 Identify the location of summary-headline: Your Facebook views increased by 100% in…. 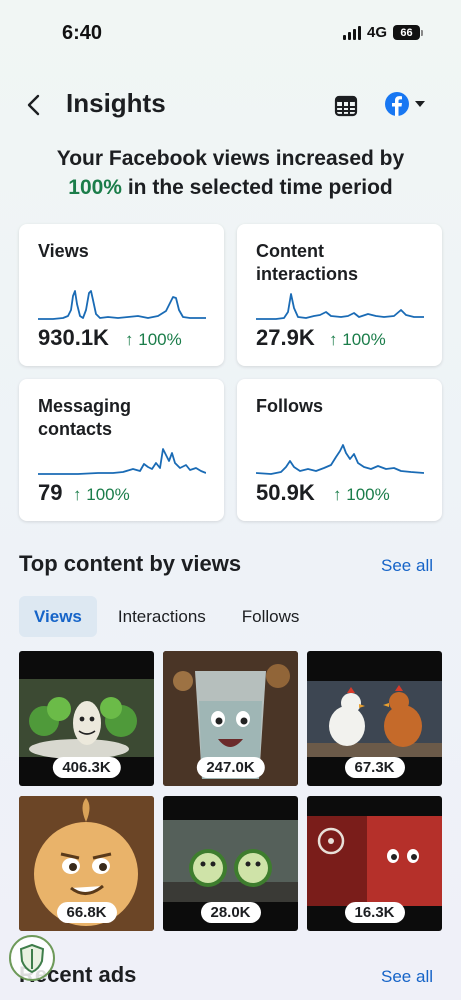
(230, 173).